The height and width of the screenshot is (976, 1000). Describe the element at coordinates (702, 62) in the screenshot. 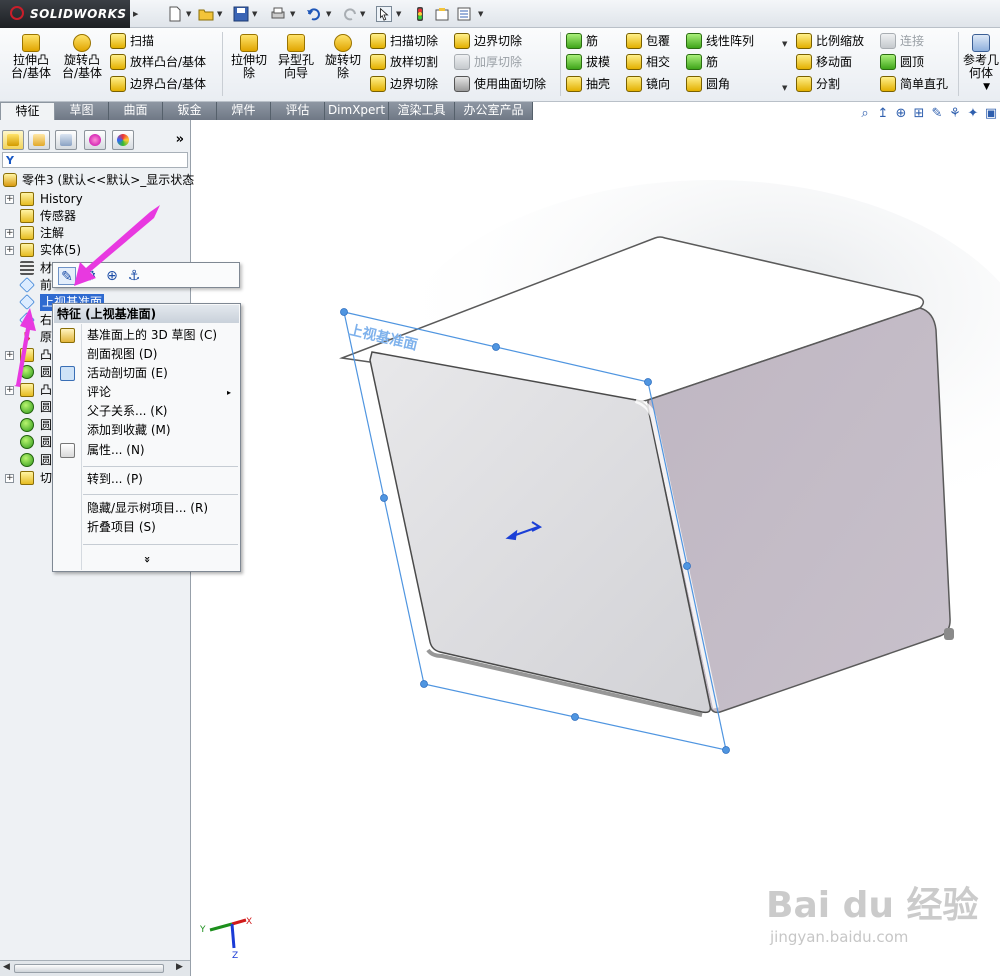

I see `rib-2-button: 筋` at that location.